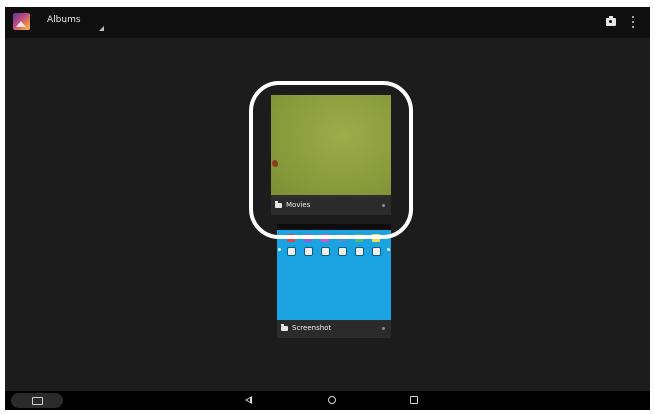 Image resolution: width=655 pixels, height=414 pixels. I want to click on gallery-app-icon, so click(21, 21).